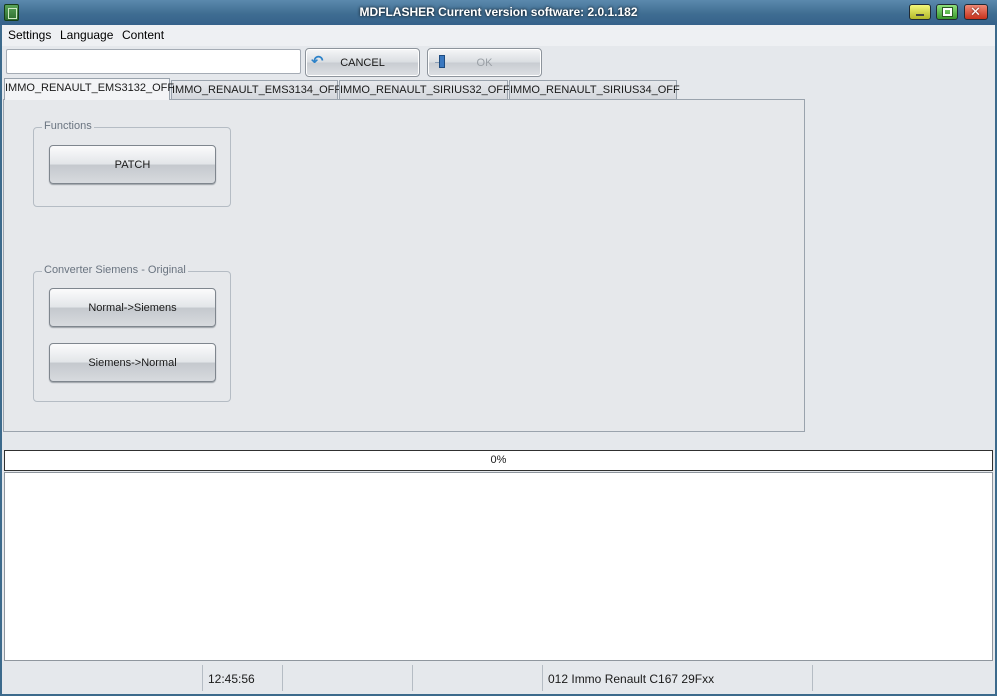  I want to click on status-device: 012 Immo Renault C167 29Fxx, so click(677, 678).